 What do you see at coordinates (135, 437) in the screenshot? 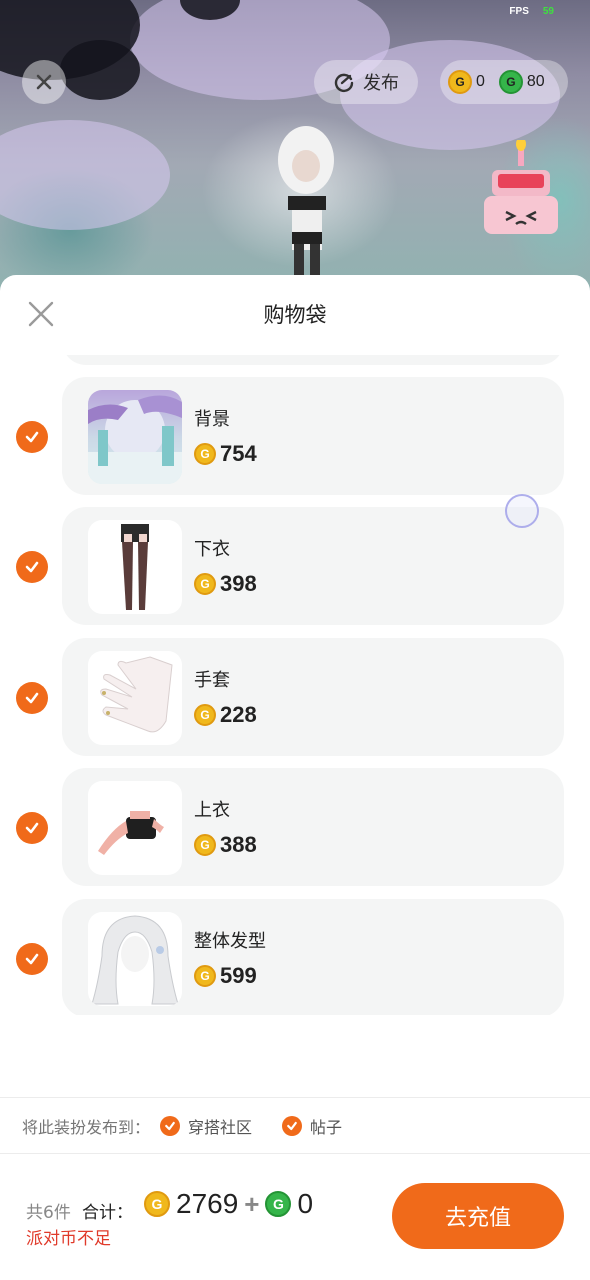
I see `background-scene-thumbnail` at bounding box center [135, 437].